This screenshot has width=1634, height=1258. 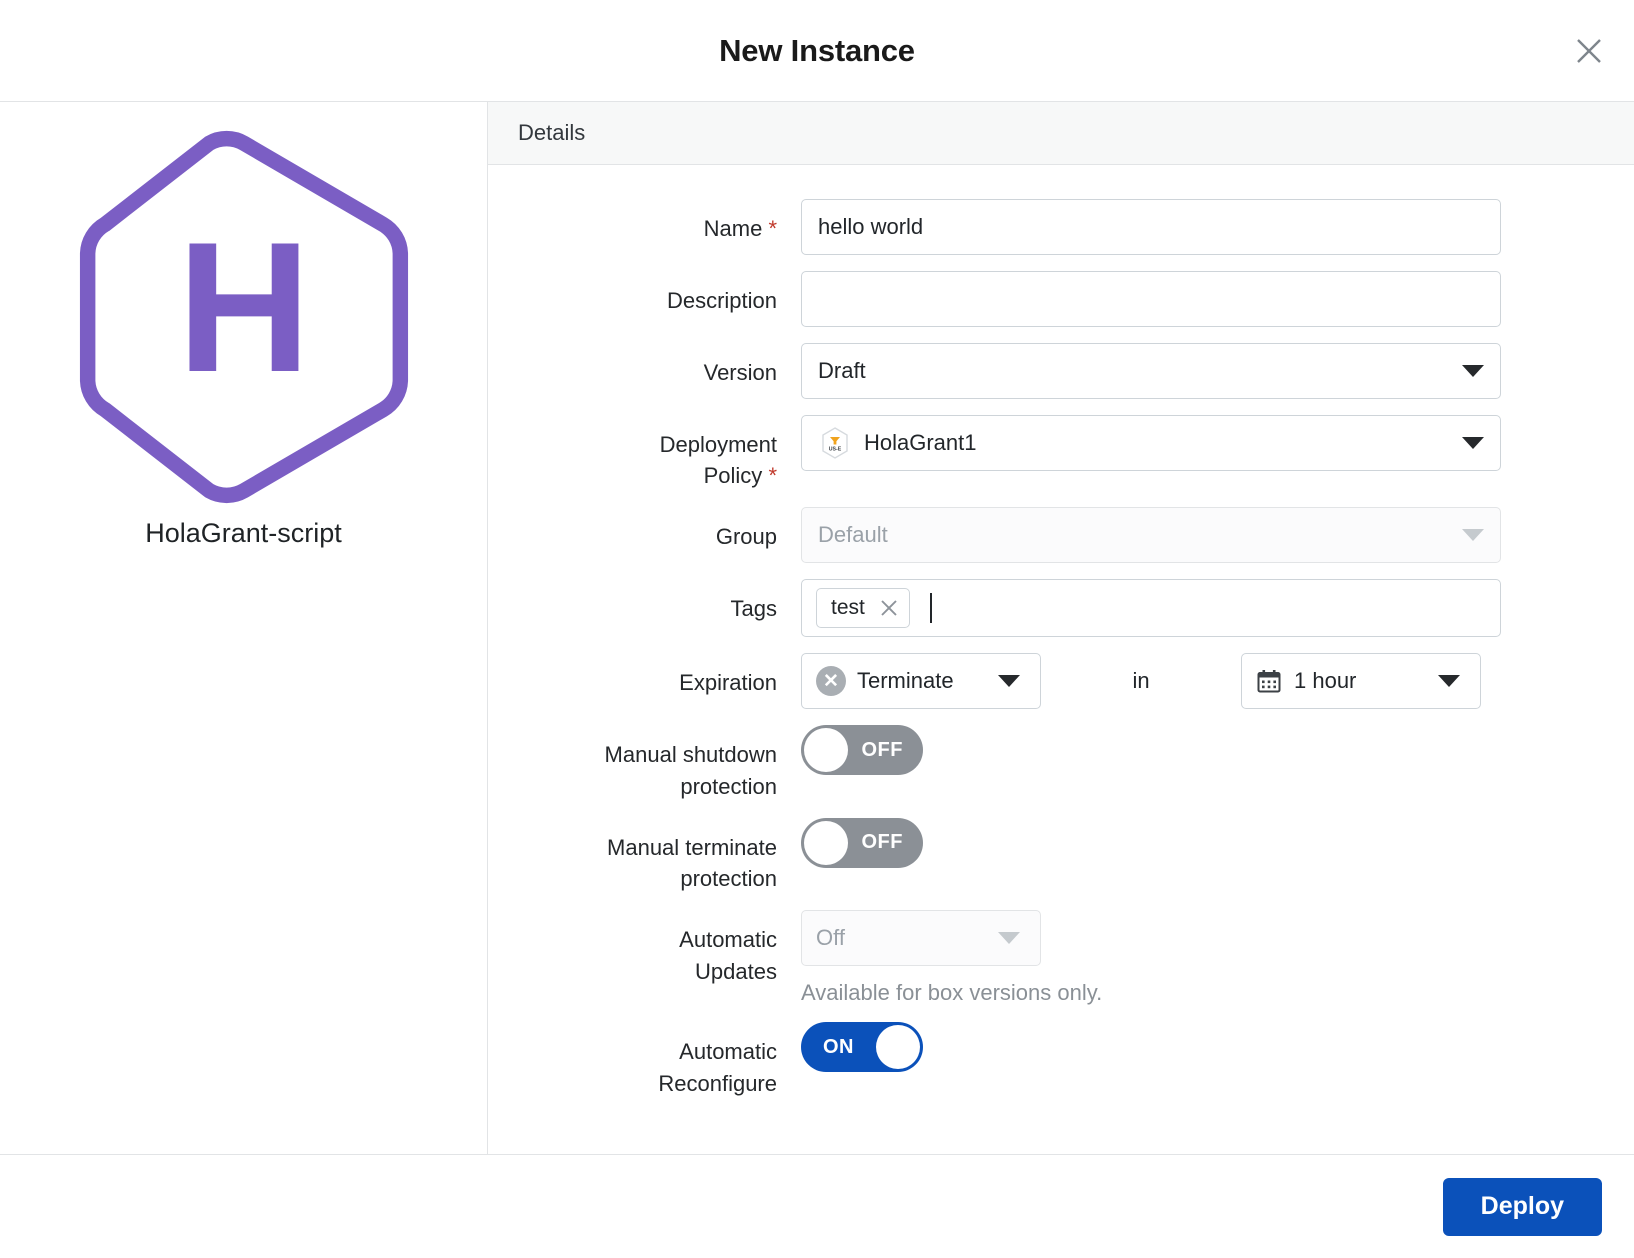 I want to click on name-input: hello world, so click(x=1151, y=227).